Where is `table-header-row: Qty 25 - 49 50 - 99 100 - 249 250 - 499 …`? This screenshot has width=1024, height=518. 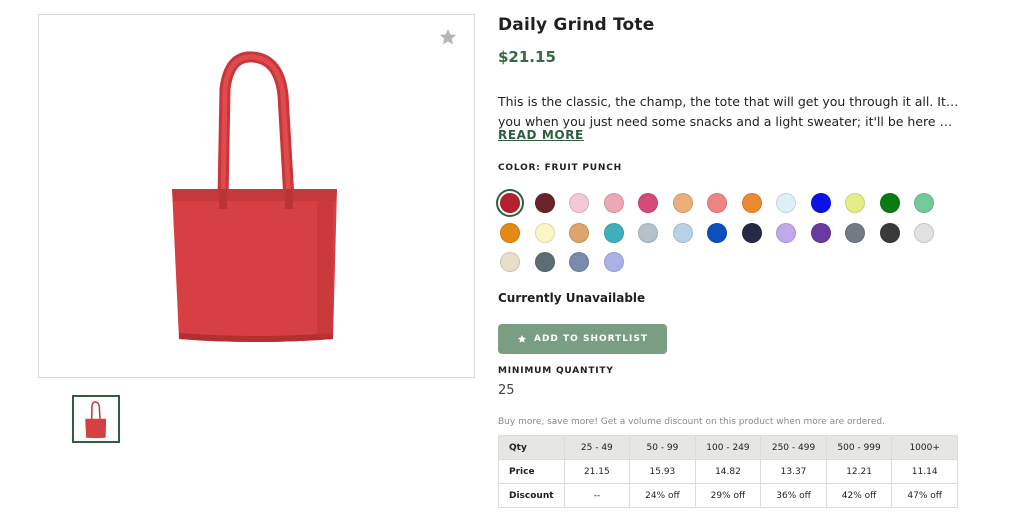 table-header-row: Qty 25 - 49 50 - 99 100 - 249 250 - 499 … is located at coordinates (728, 447).